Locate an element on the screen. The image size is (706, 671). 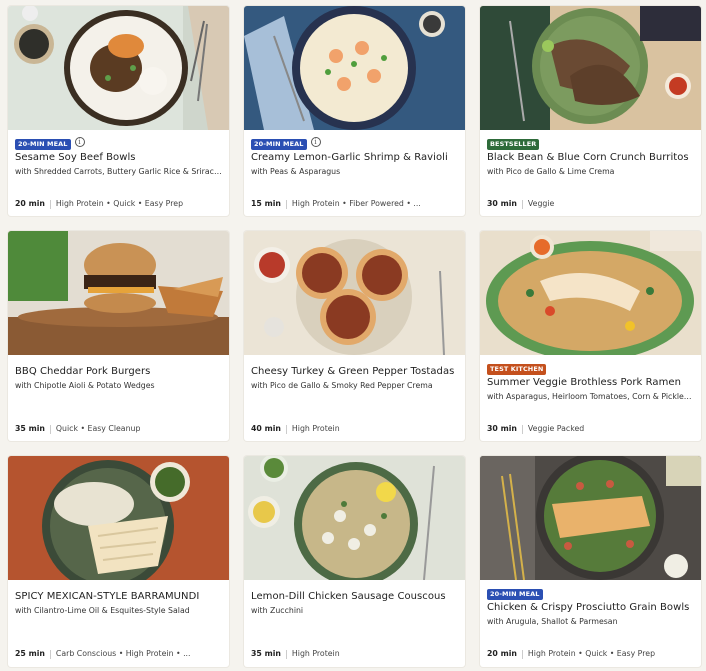
recipe-title: Summer Veggie Brothless Pork Ramen is located at coordinates (590, 382).